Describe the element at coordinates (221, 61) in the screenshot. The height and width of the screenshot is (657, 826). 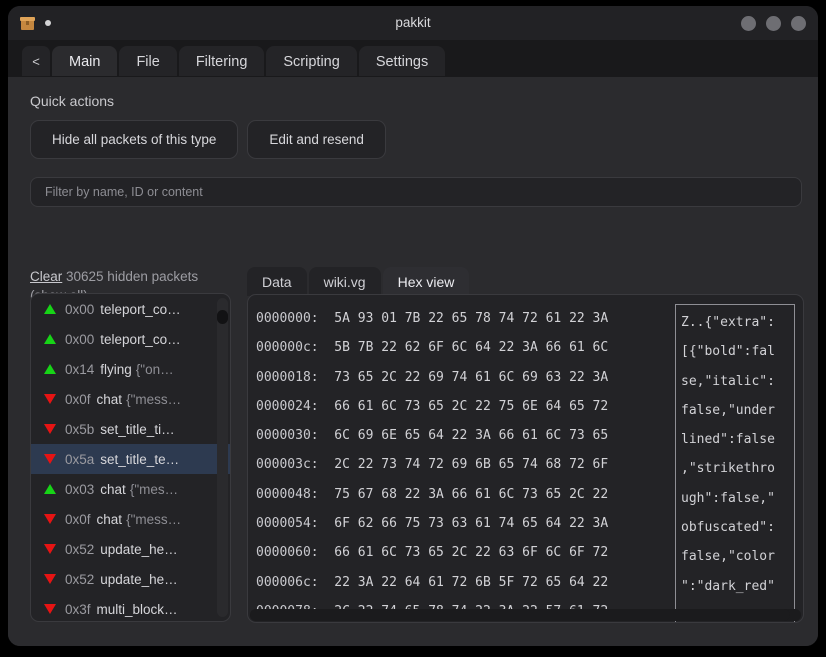
I see `tab-filtering: Filtering` at that location.